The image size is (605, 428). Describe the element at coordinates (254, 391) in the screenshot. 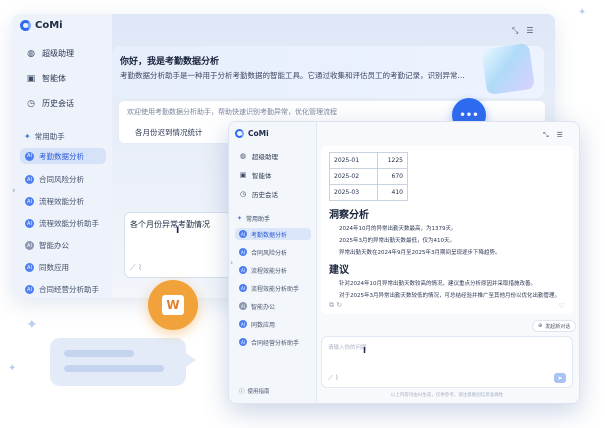

I see `help-guide-link: ⓘ 使用指南` at that location.